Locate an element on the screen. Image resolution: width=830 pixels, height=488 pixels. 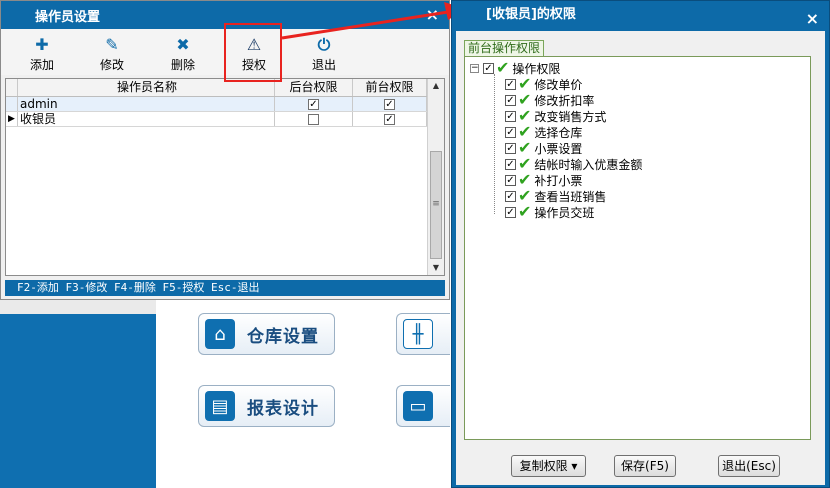
table-row: ▶ 收银员 ✓ is located at coordinates (225, 119).